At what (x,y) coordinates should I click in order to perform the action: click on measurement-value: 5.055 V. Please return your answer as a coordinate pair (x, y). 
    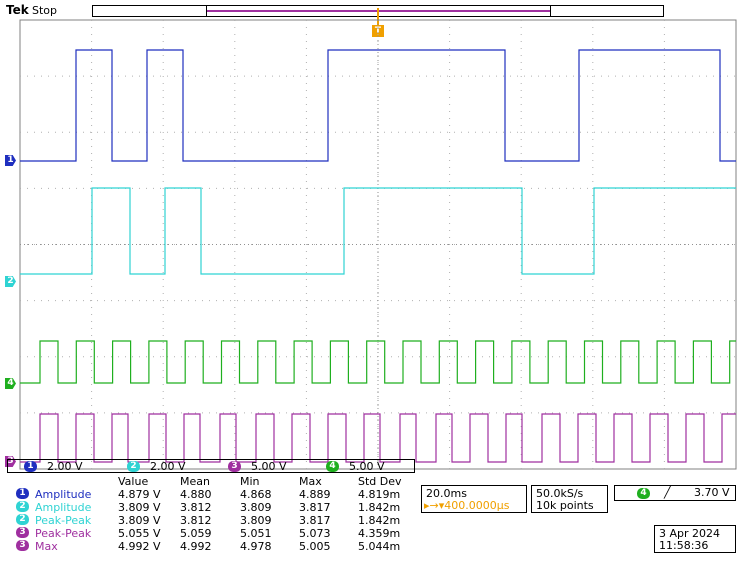
    Looking at the image, I should click on (139, 533).